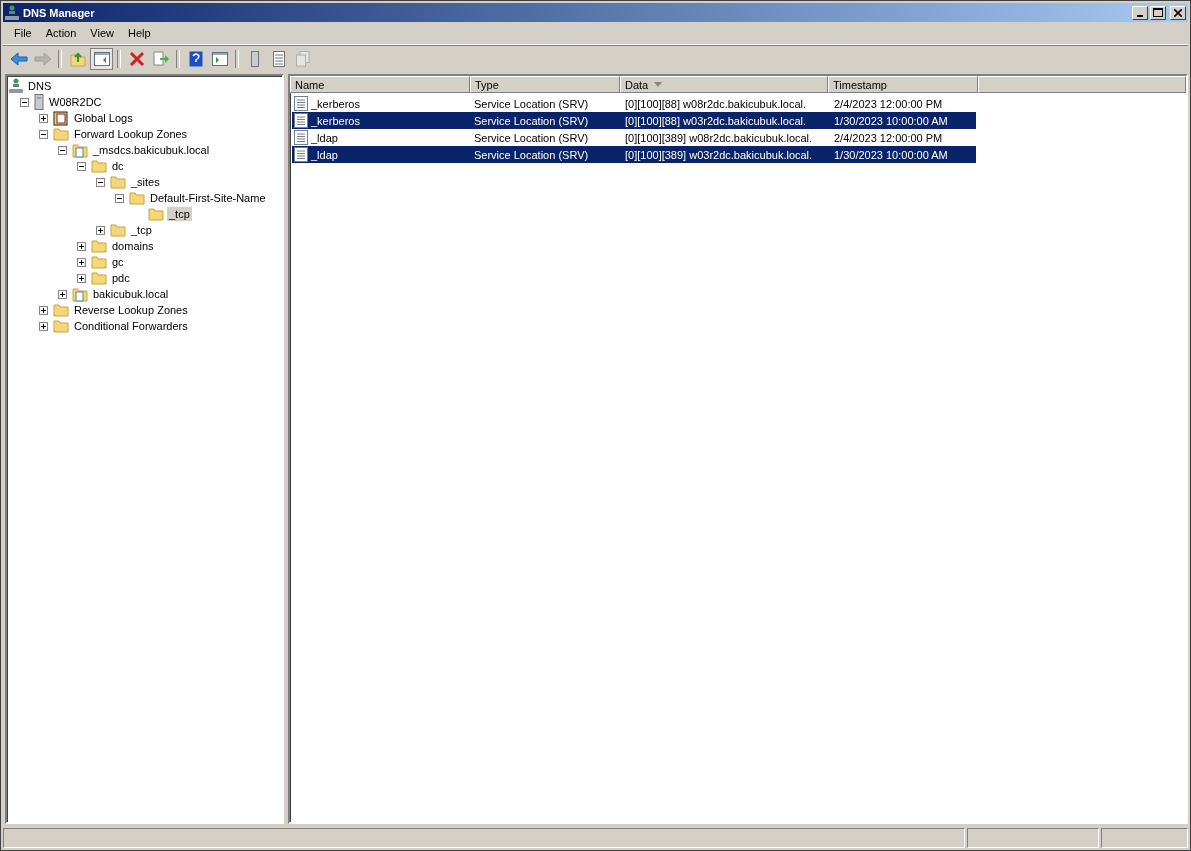 The height and width of the screenshot is (851, 1191). Describe the element at coordinates (133, 246) in the screenshot. I see `tree-item: domains` at that location.